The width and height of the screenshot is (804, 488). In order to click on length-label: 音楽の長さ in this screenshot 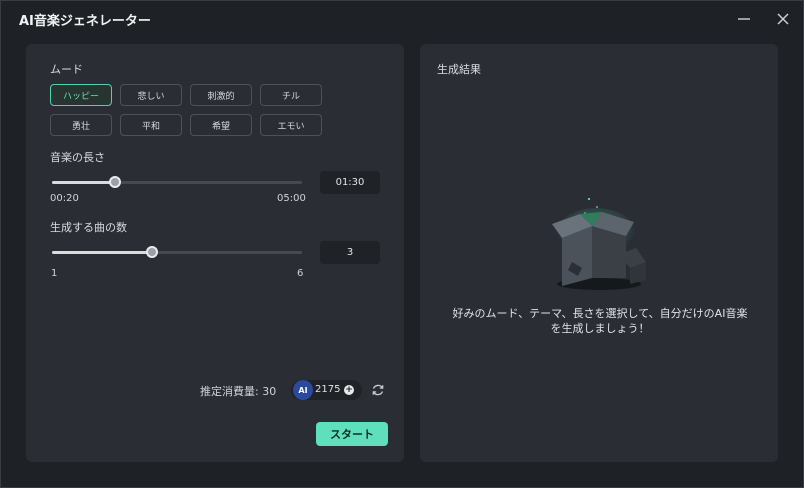, I will do `click(77, 157)`.